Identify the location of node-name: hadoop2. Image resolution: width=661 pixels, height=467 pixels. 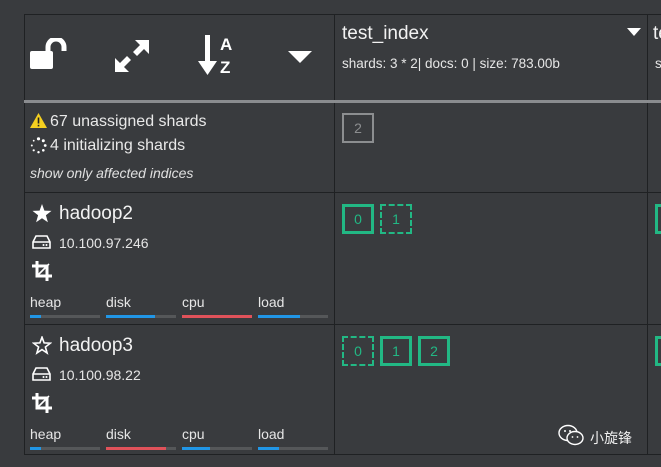
(96, 214).